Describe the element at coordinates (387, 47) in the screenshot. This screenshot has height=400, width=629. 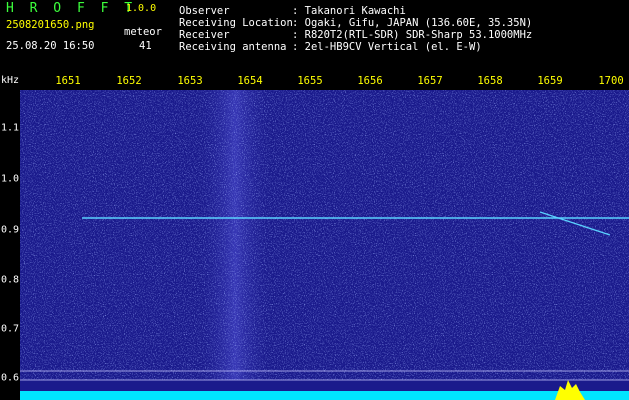
I see `antenna-value: : 2el-HB9CV Vertical (el. E-W)` at that location.